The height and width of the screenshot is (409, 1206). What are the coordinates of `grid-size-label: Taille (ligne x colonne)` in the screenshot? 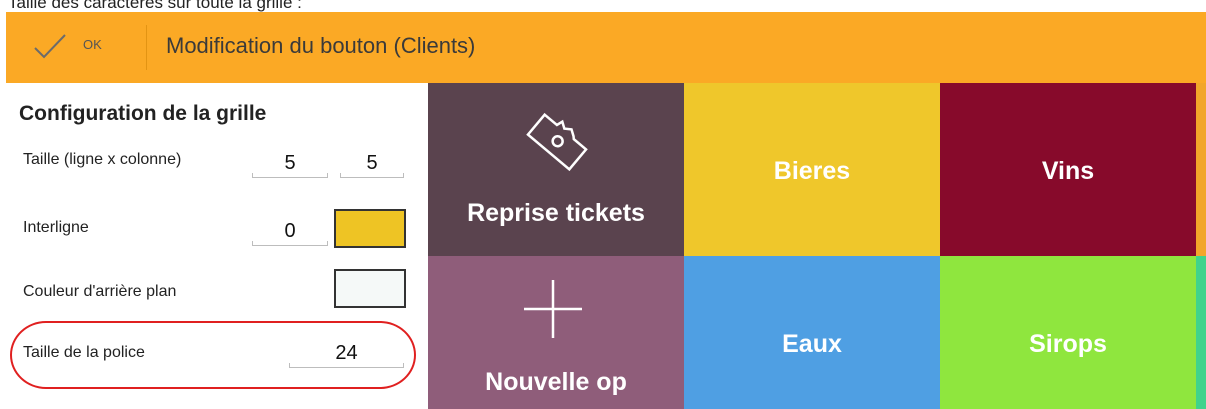 It's located at (102, 159).